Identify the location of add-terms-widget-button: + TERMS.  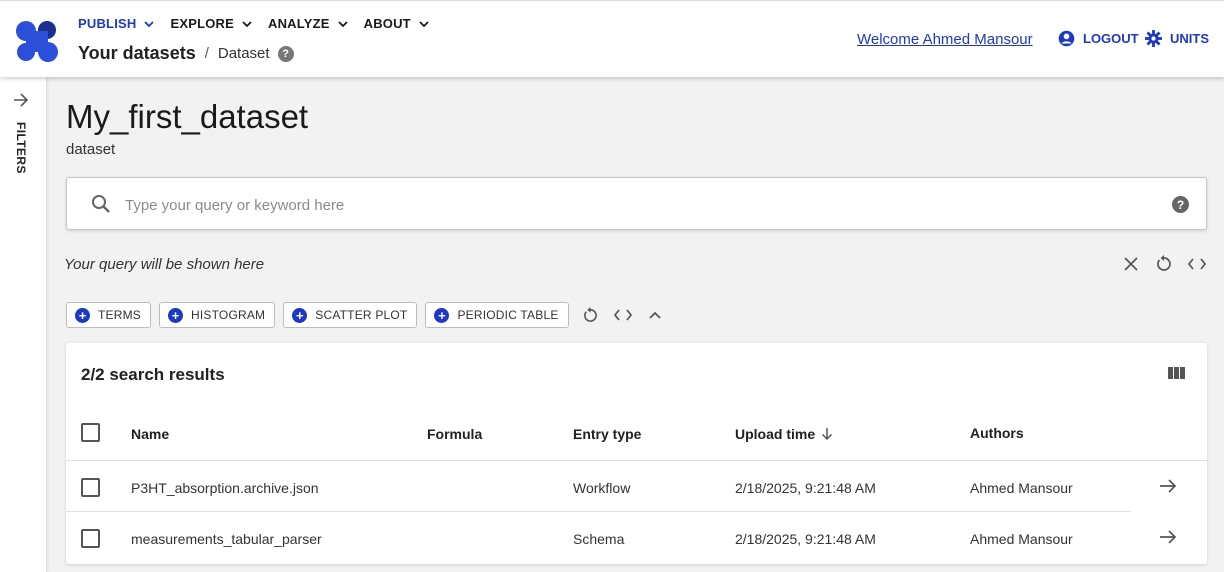
(108, 315).